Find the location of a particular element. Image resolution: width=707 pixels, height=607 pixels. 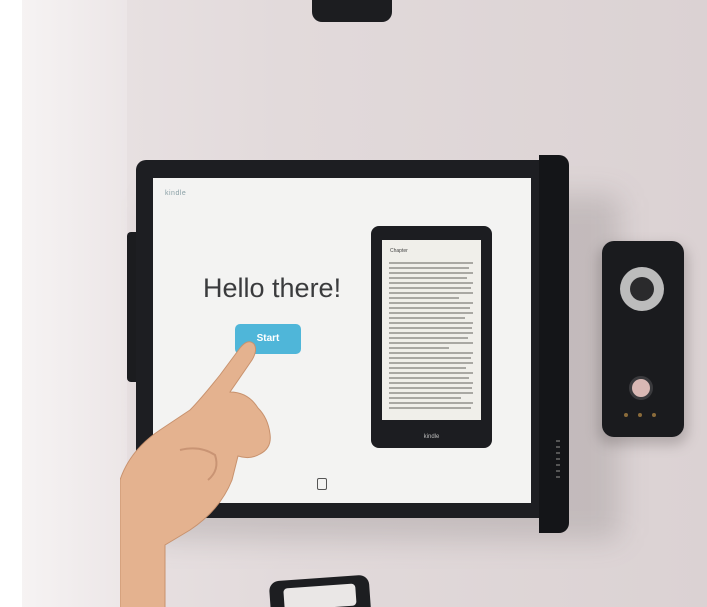

kindle-page-heading: Chapter is located at coordinates (399, 251).